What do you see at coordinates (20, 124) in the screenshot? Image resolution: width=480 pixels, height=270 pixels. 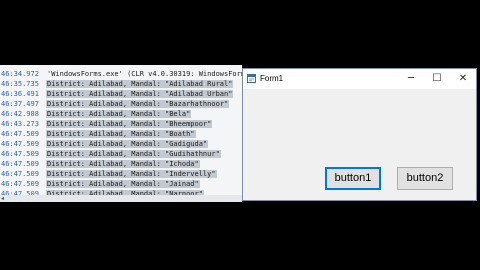 I see `console-timestamp: 46:43.273` at bounding box center [20, 124].